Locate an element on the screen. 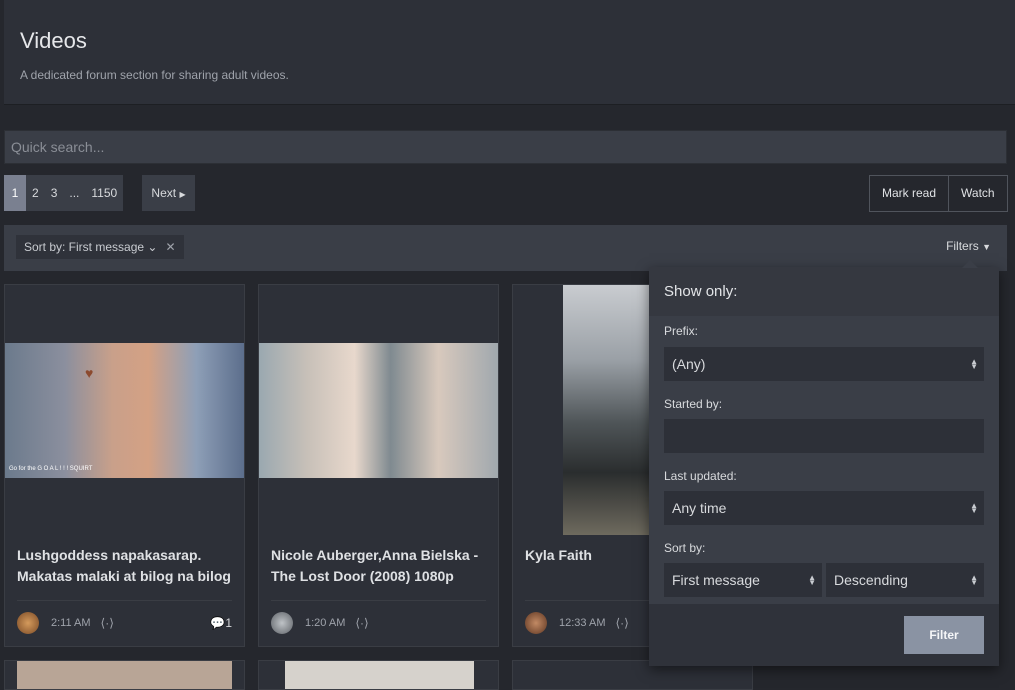  last-updated-select: Any time ▲ ▼ is located at coordinates (824, 508).